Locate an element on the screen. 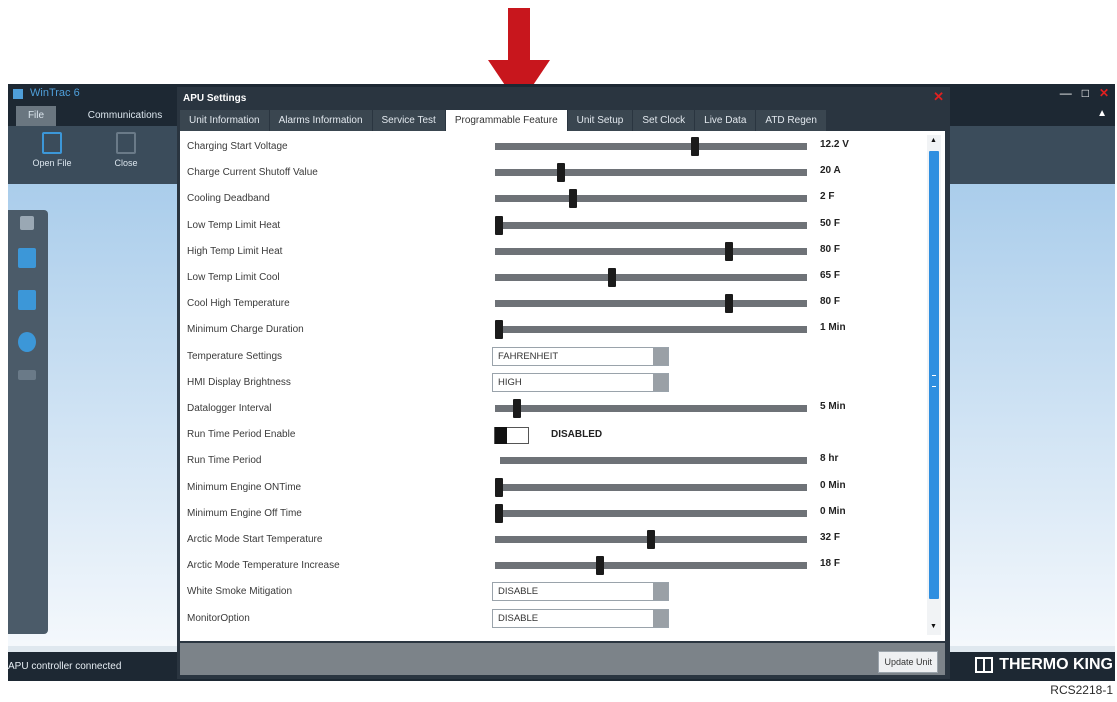 The width and height of the screenshot is (1117, 702). tab-atd-regen: ATD Regen is located at coordinates (791, 120).